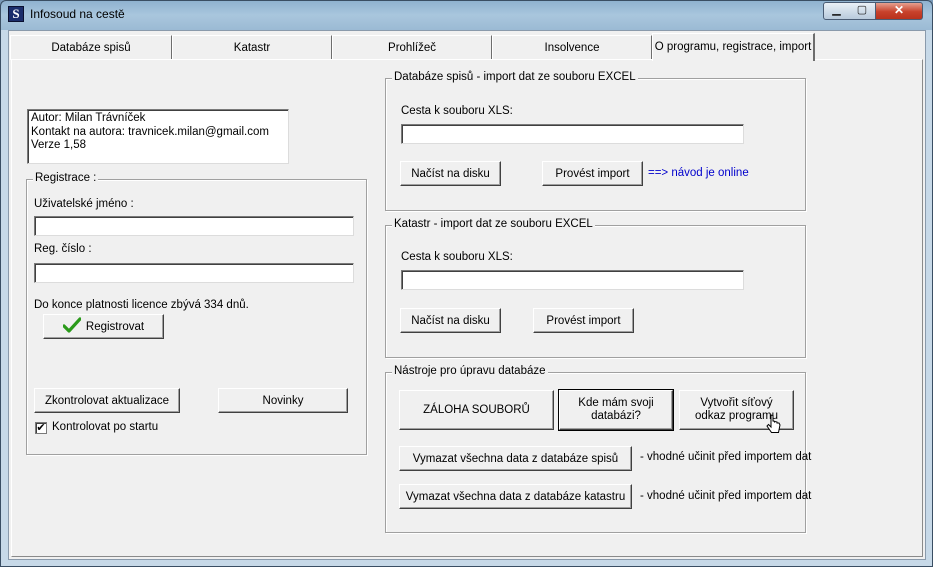 The height and width of the screenshot is (567, 933). Describe the element at coordinates (450, 320) in the screenshot. I see `katastr-load-button: Načíst na disku` at that location.